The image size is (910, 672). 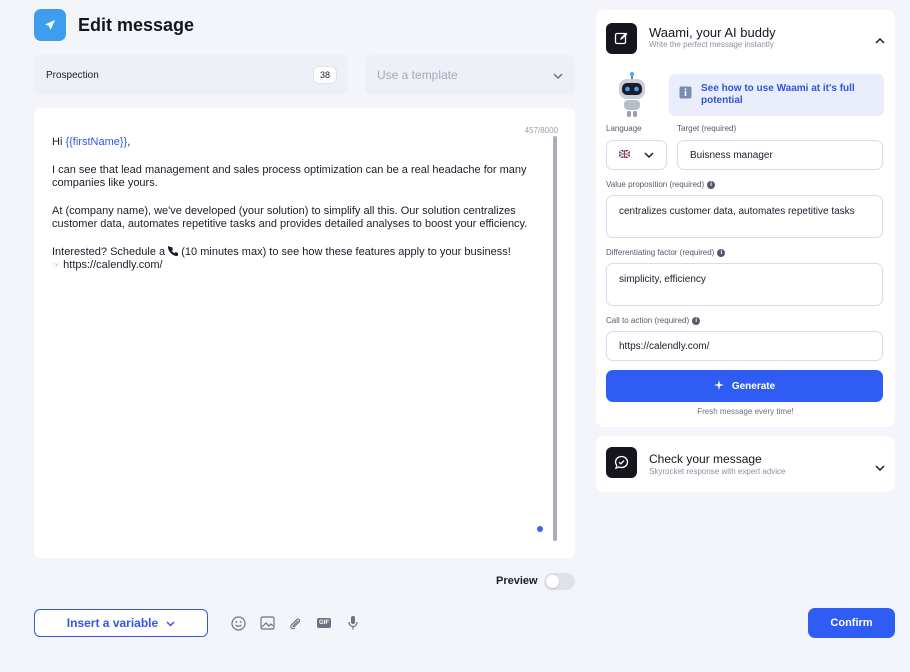 I want to click on check-panel-title: Check your message, so click(x=705, y=459).